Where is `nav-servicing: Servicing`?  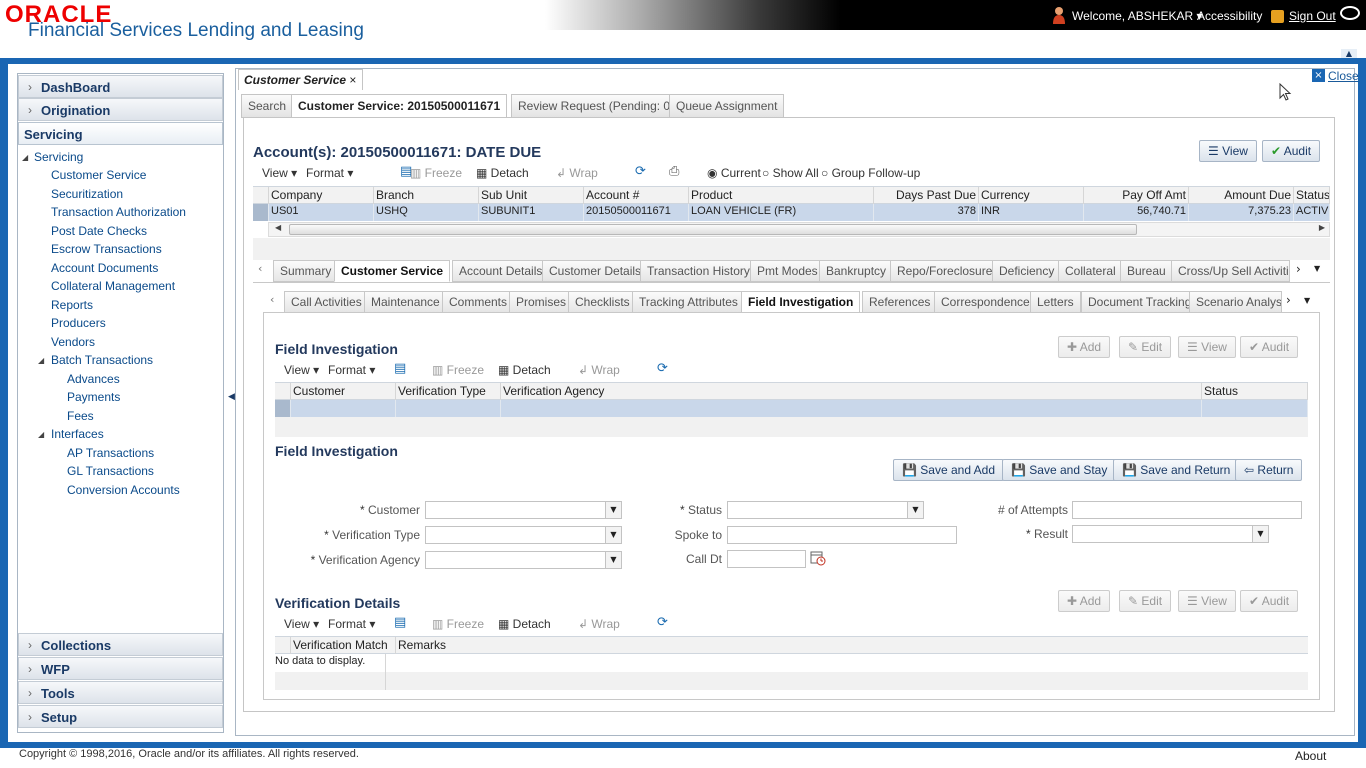
nav-servicing: Servicing is located at coordinates (120, 133).